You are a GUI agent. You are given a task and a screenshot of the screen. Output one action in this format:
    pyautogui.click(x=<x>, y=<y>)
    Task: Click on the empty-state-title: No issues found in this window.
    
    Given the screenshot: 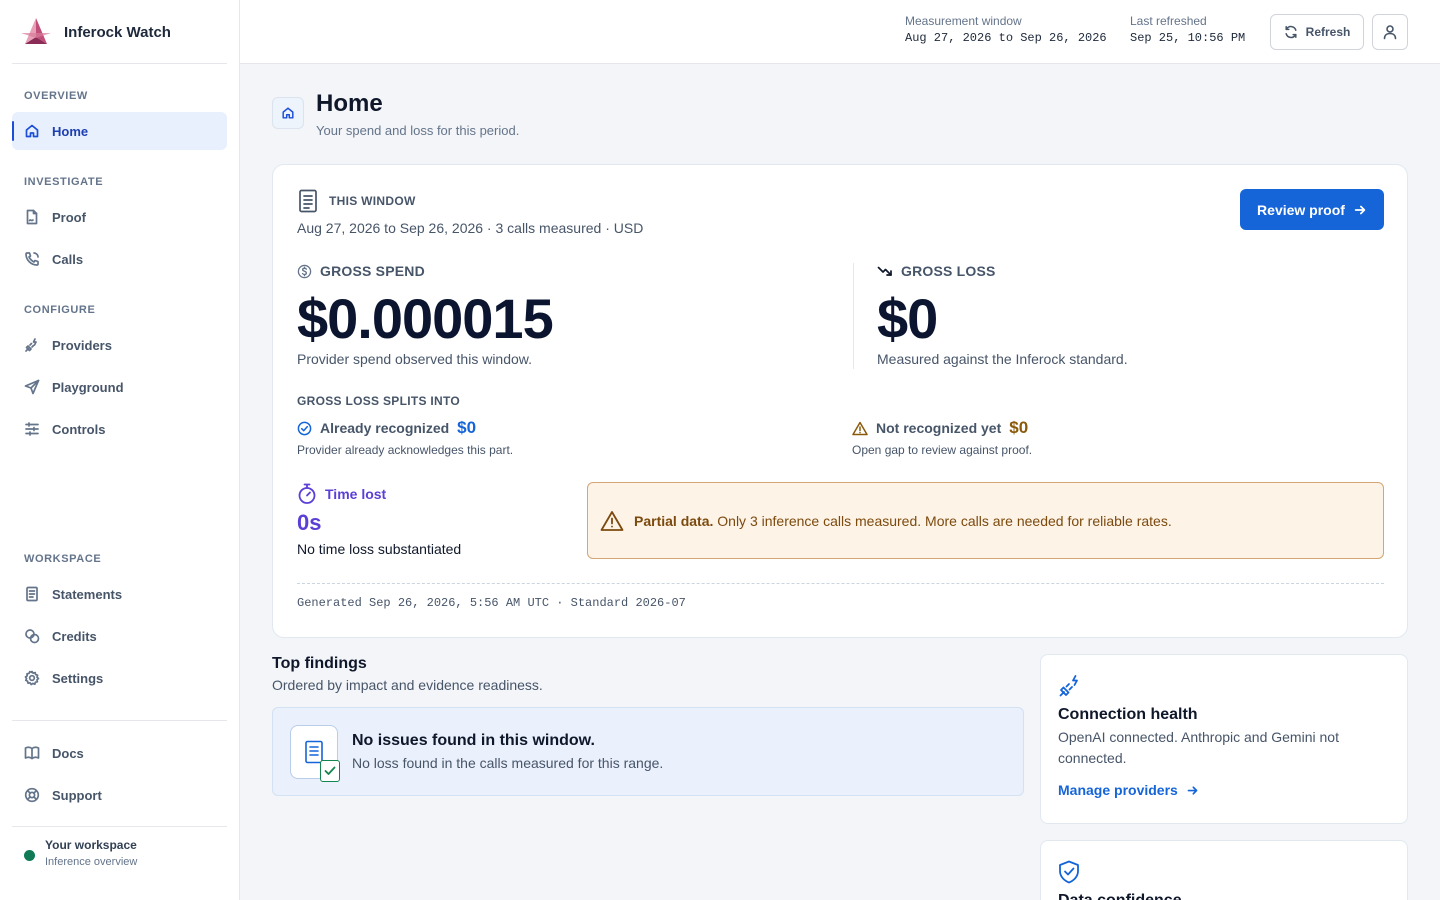 What is the action you would take?
    pyautogui.click(x=473, y=740)
    